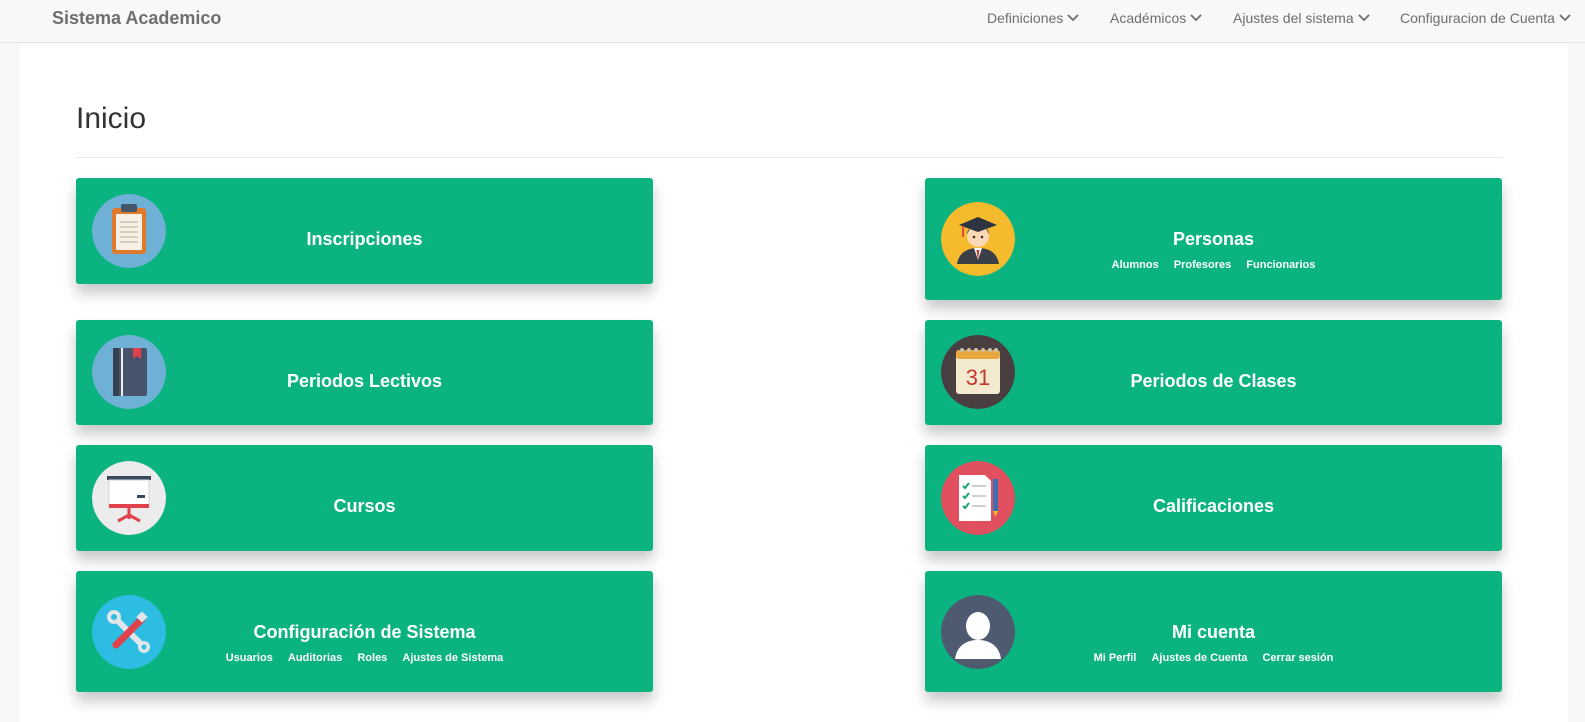  I want to click on title-divider, so click(789, 157).